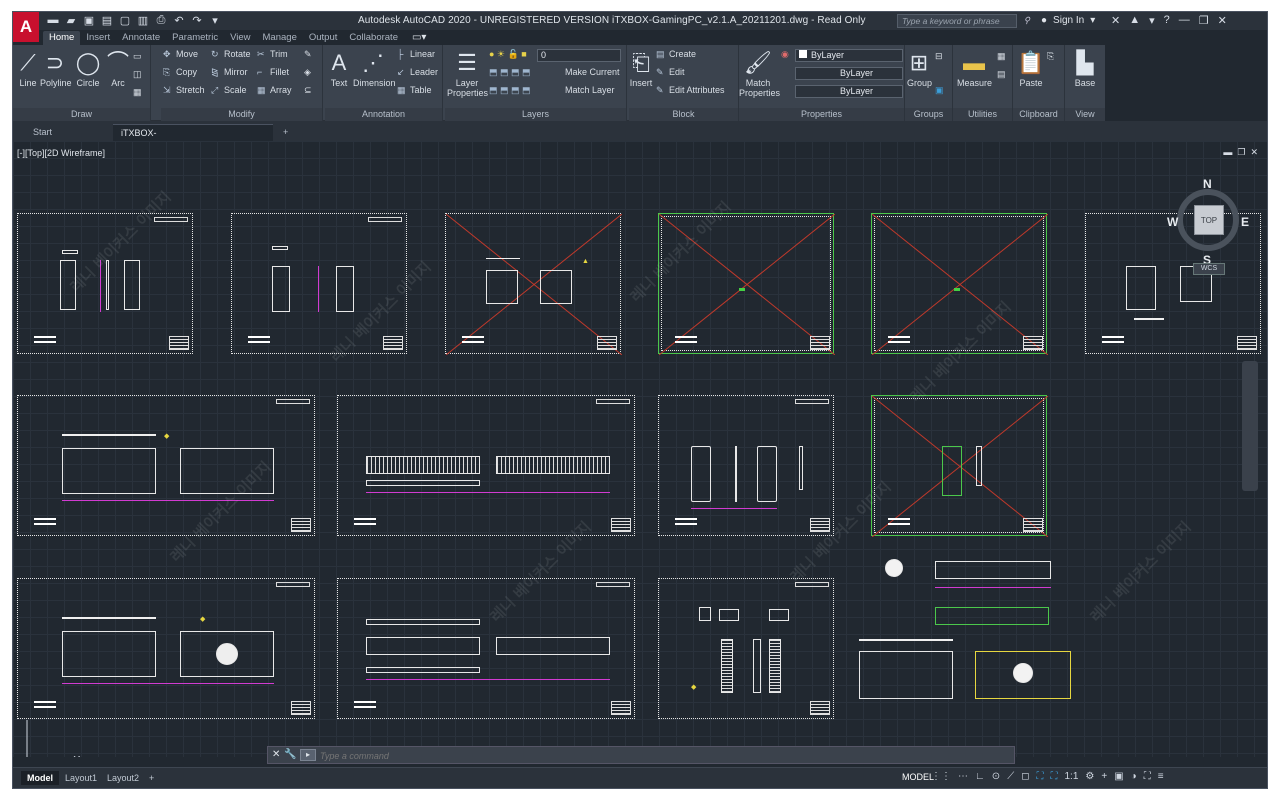 The image size is (1280, 800). What do you see at coordinates (123, 778) in the screenshot?
I see `tab-layout2: Layout2` at bounding box center [123, 778].